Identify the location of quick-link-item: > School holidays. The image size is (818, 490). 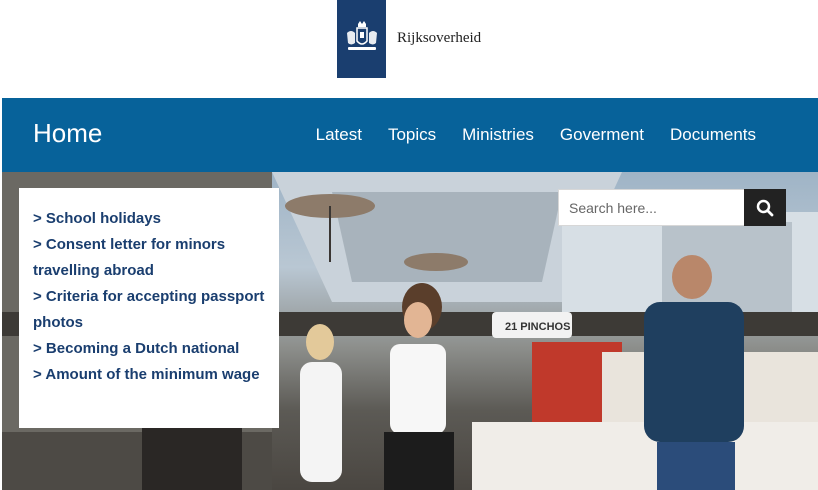
(149, 219).